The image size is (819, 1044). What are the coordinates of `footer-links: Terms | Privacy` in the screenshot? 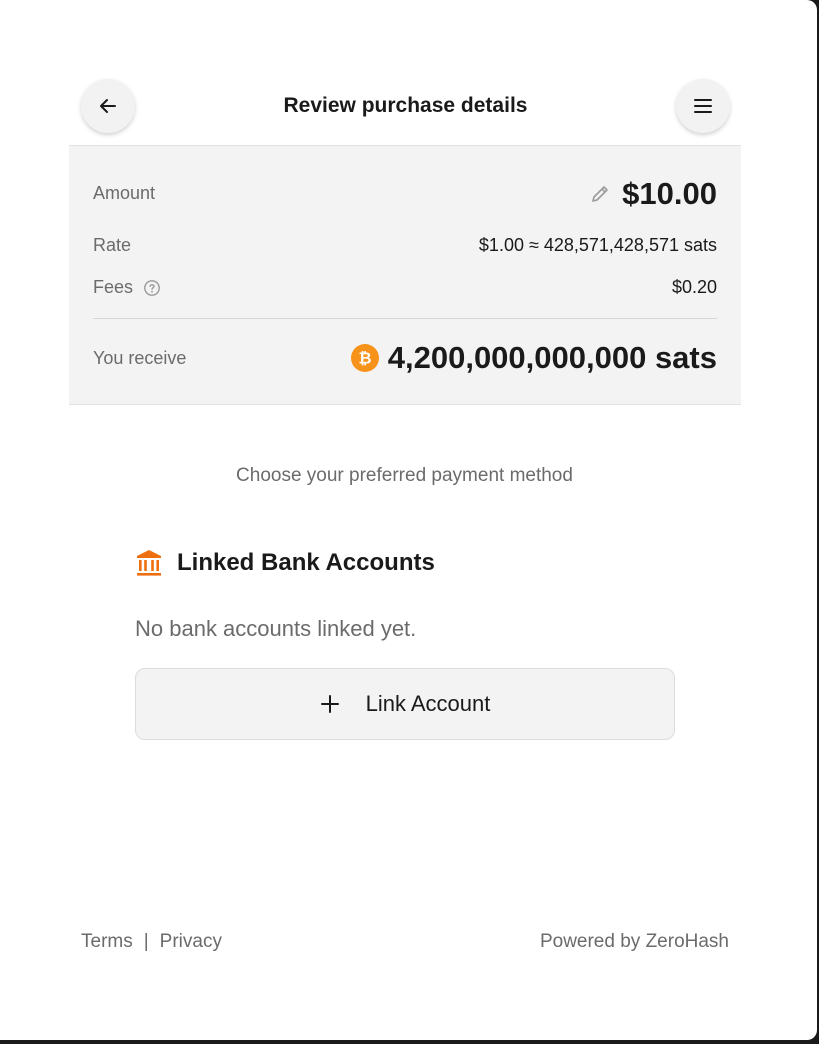 It's located at (151, 942).